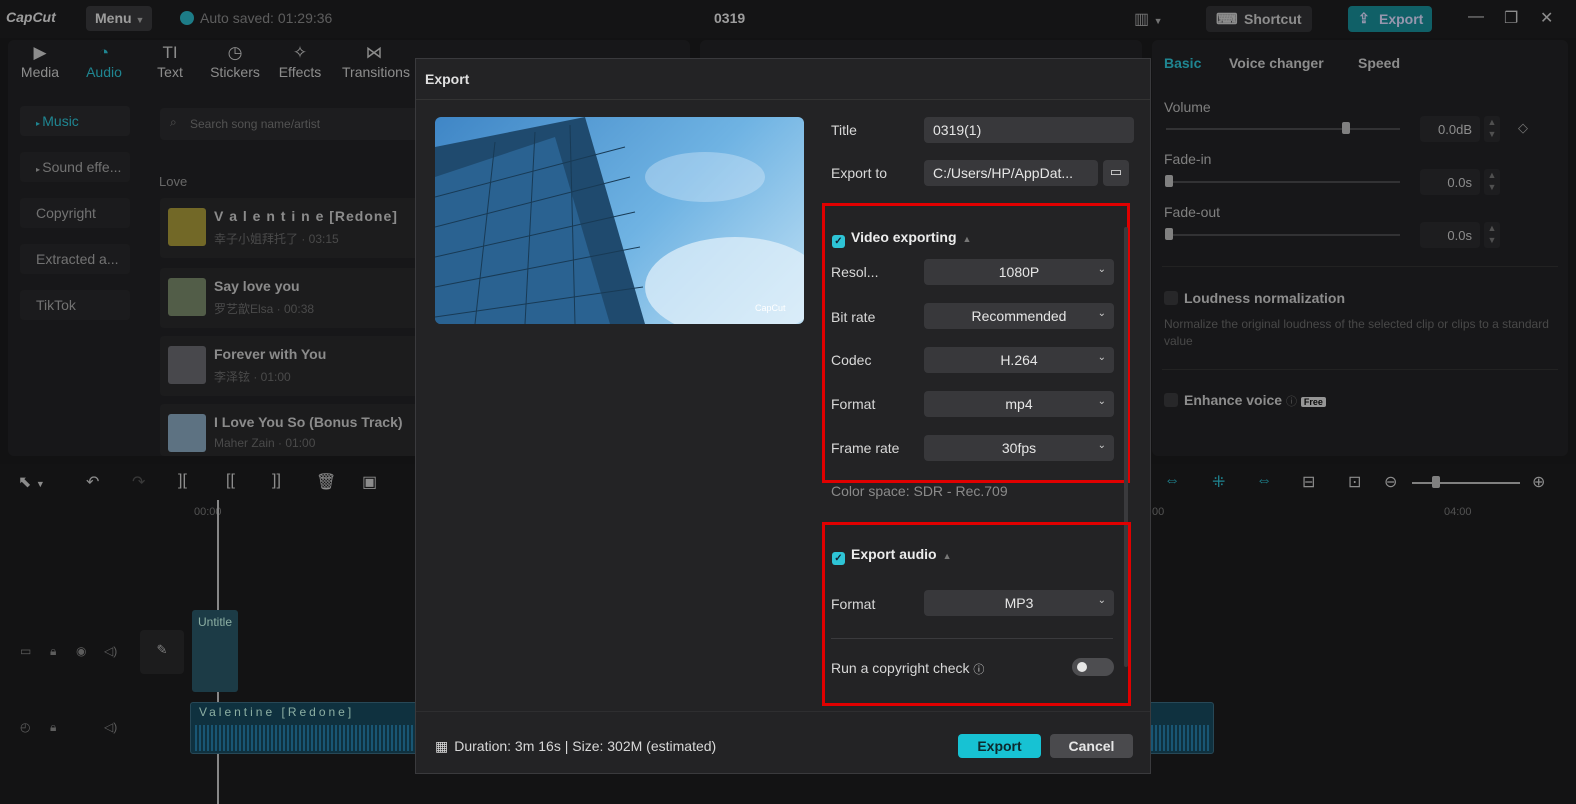 This screenshot has height=804, width=1576. Describe the element at coordinates (919, 491) in the screenshot. I see `color-space-info: Color space: SDR - Rec.709` at that location.